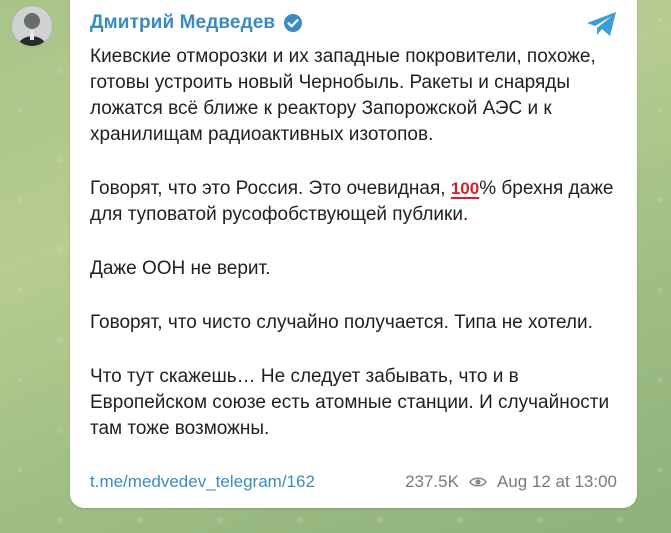  I want to click on channel-avatar, so click(32, 26).